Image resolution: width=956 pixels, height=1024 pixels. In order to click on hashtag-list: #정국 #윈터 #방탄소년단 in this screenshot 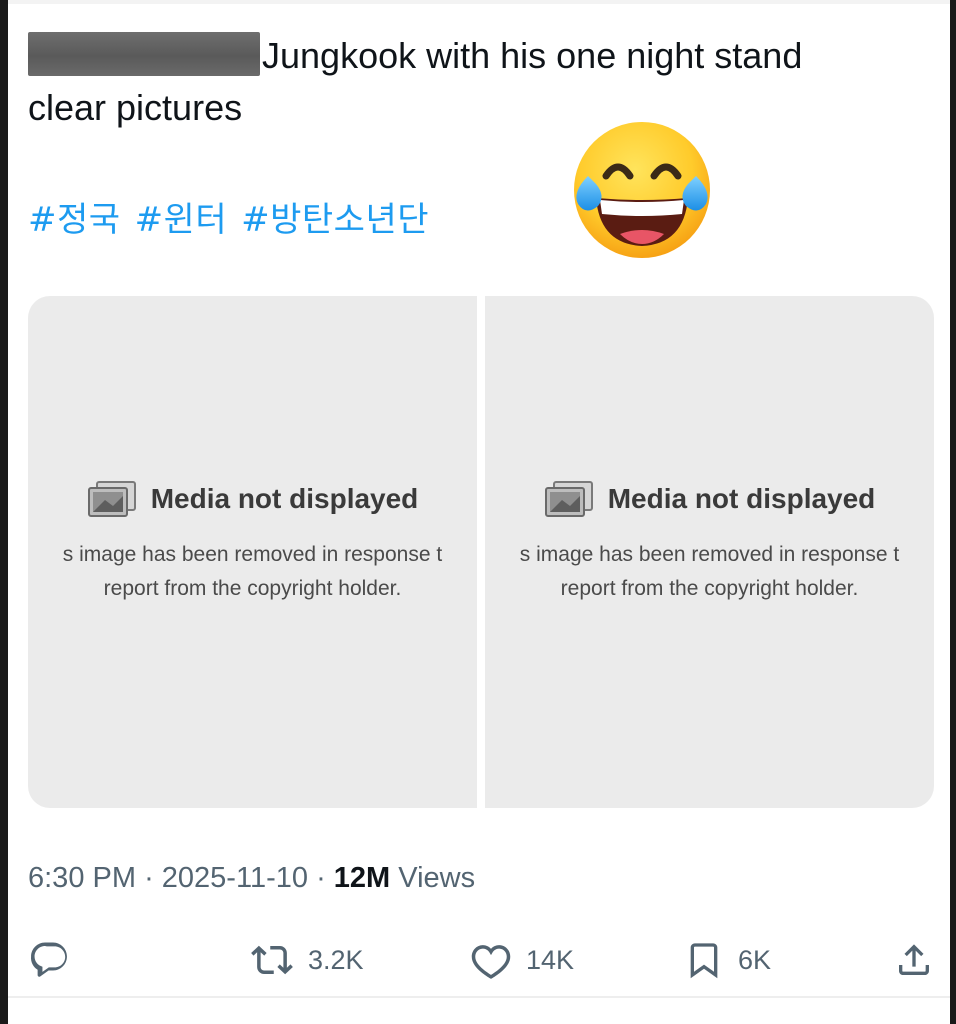, I will do `click(235, 216)`.